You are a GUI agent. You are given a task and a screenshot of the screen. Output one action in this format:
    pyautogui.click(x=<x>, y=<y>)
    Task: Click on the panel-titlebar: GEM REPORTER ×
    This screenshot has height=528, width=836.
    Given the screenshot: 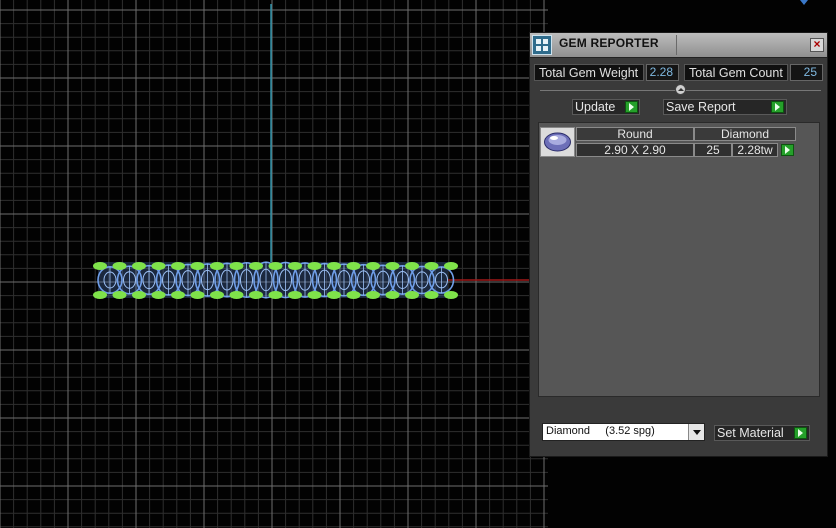 What is the action you would take?
    pyautogui.click(x=678, y=45)
    